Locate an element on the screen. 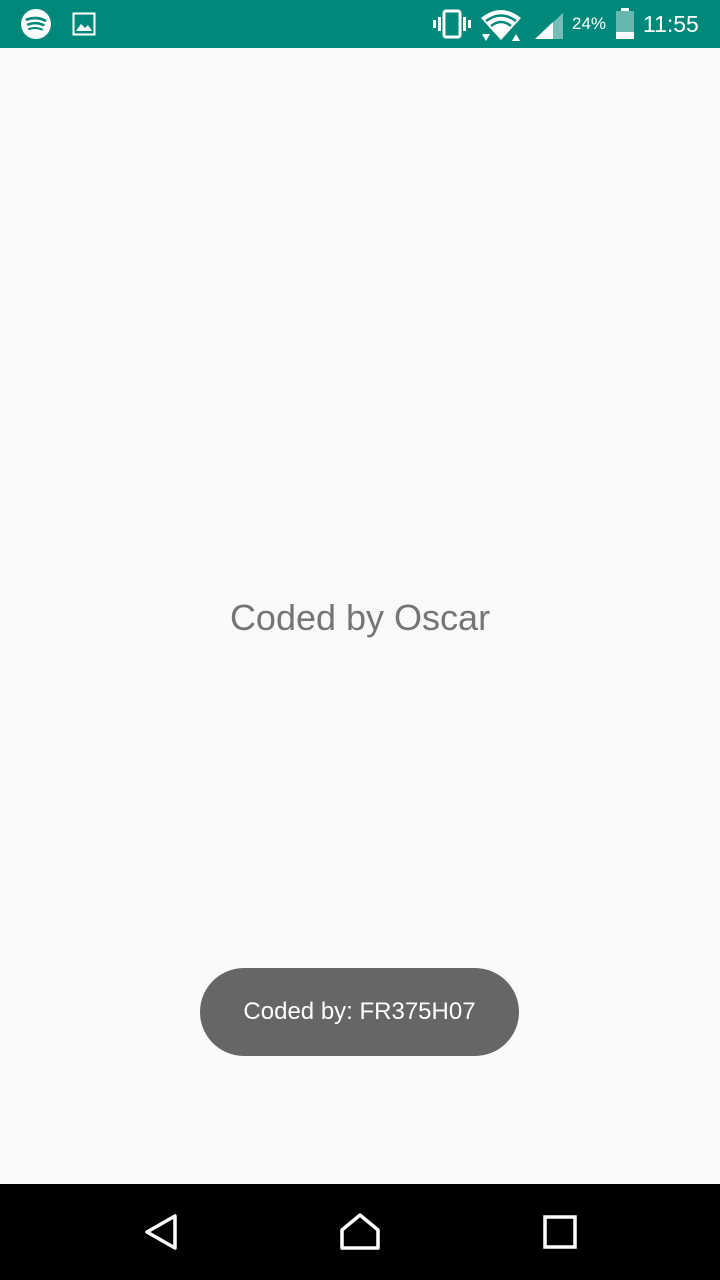 This screenshot has height=1280, width=720. vibrate-icon is located at coordinates (452, 24).